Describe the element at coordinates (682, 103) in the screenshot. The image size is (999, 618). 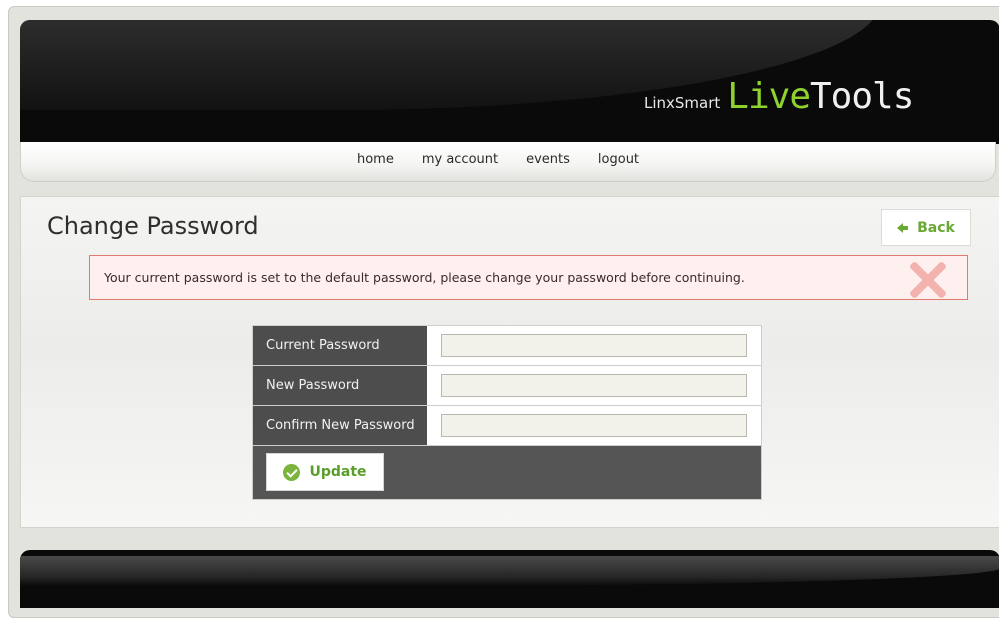
I see `brand-prefix: LinxSmart` at that location.